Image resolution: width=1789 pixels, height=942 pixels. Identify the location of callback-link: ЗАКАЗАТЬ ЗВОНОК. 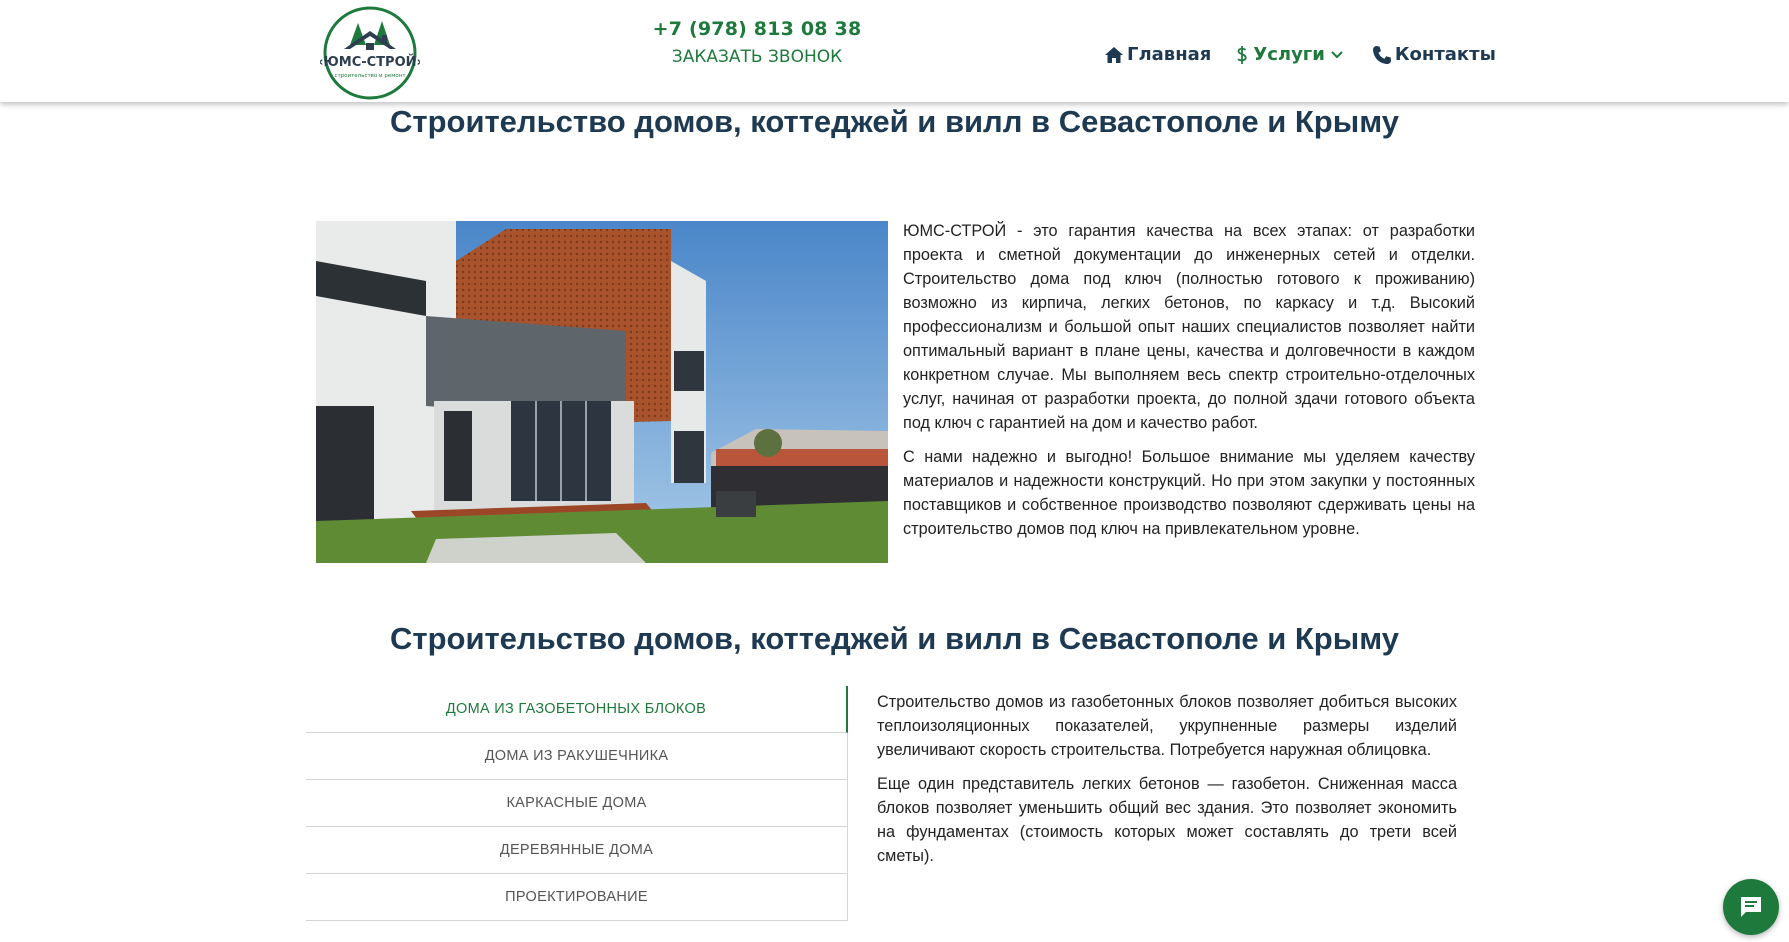
(757, 57).